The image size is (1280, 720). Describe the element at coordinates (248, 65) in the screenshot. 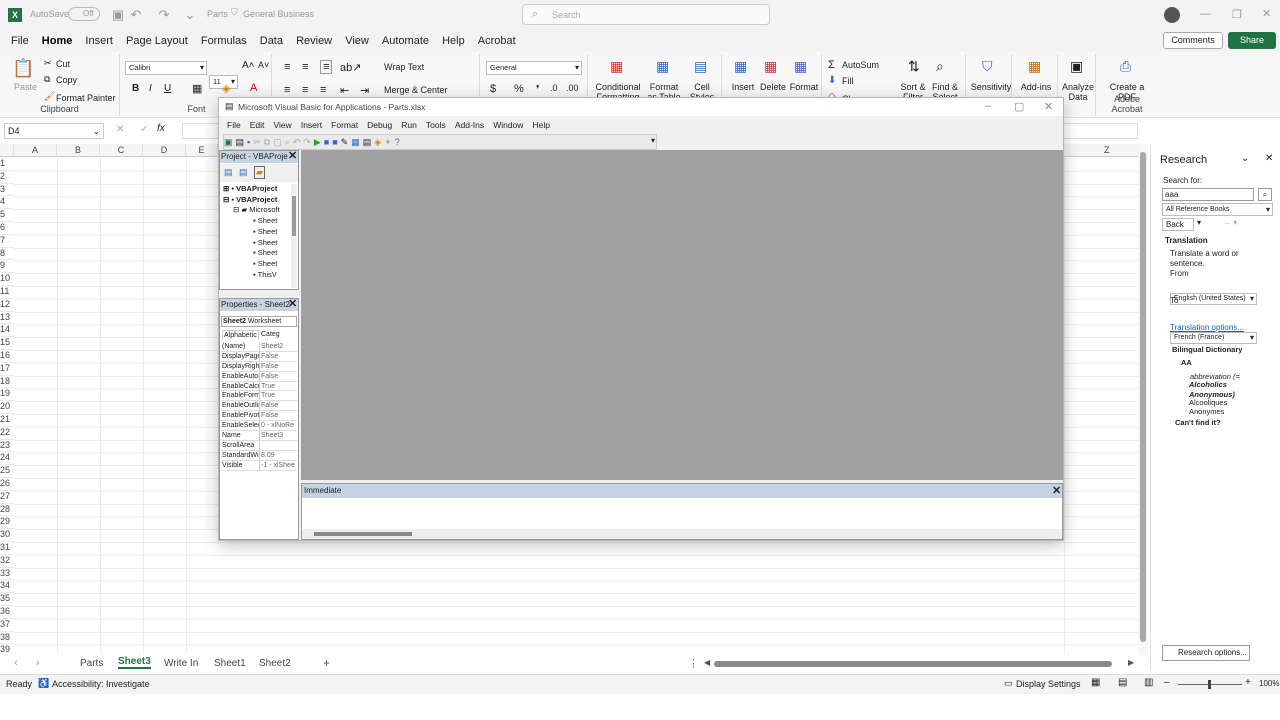

I see `grow-font-icon: A˄` at that location.